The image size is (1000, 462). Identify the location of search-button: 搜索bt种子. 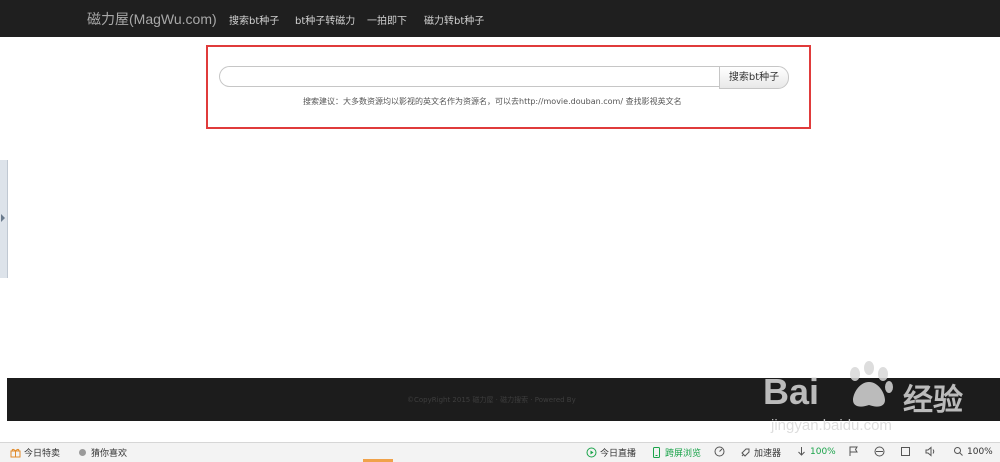
(754, 77).